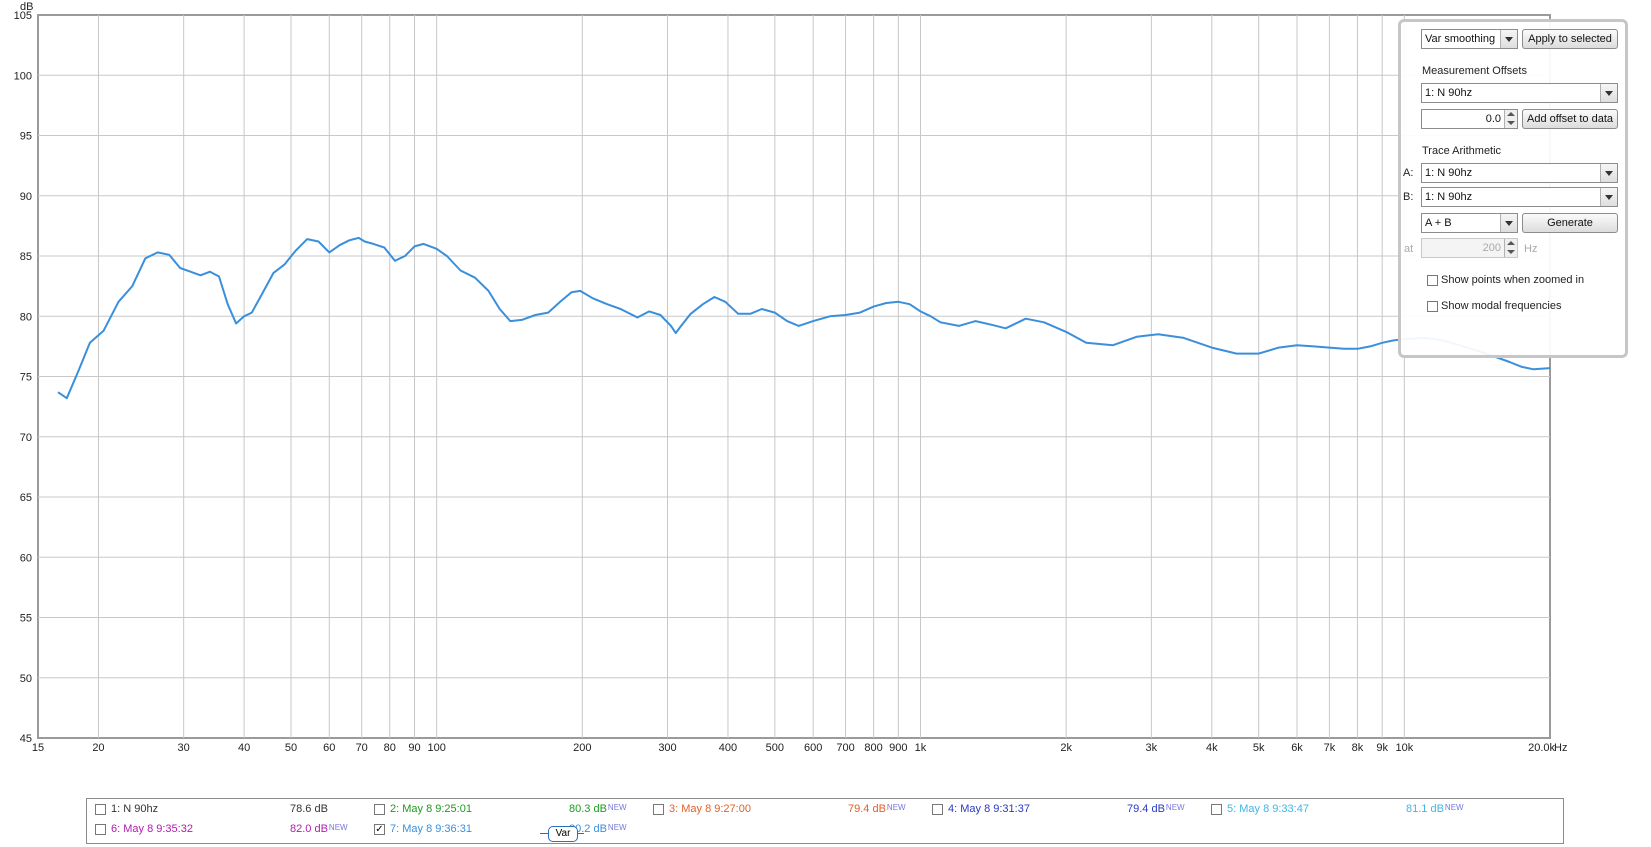 This screenshot has height=847, width=1651. Describe the element at coordinates (1382, 748) in the screenshot. I see `x-tick-label: 9k` at that location.